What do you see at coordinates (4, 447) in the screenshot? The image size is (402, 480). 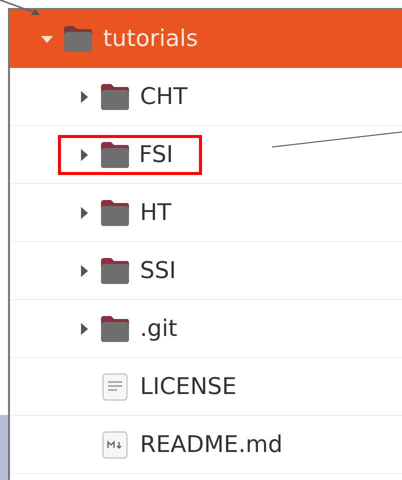 I see `background-panel` at bounding box center [4, 447].